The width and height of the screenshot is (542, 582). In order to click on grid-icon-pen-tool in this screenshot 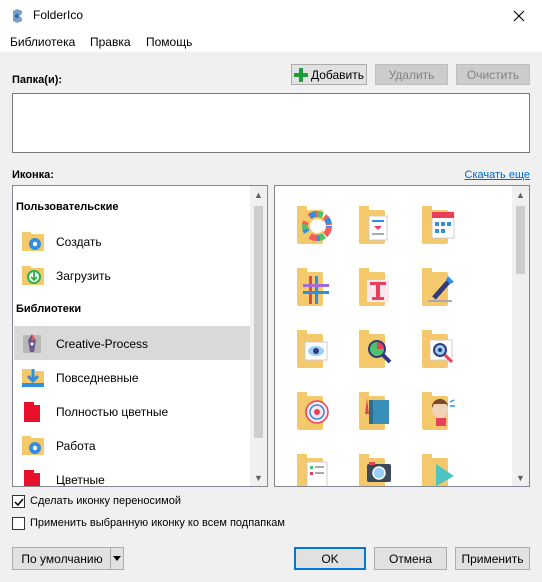, I will do `click(440, 288)`.